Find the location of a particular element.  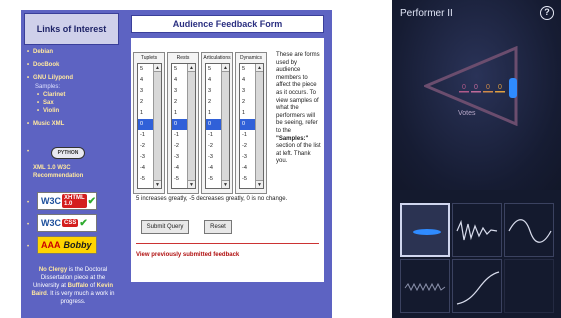

feedback-column-rests: Rests 5 4 3 2 1 0 -1 -2 -3 -4 -5 ▲ ▼ is located at coordinates (183, 123).